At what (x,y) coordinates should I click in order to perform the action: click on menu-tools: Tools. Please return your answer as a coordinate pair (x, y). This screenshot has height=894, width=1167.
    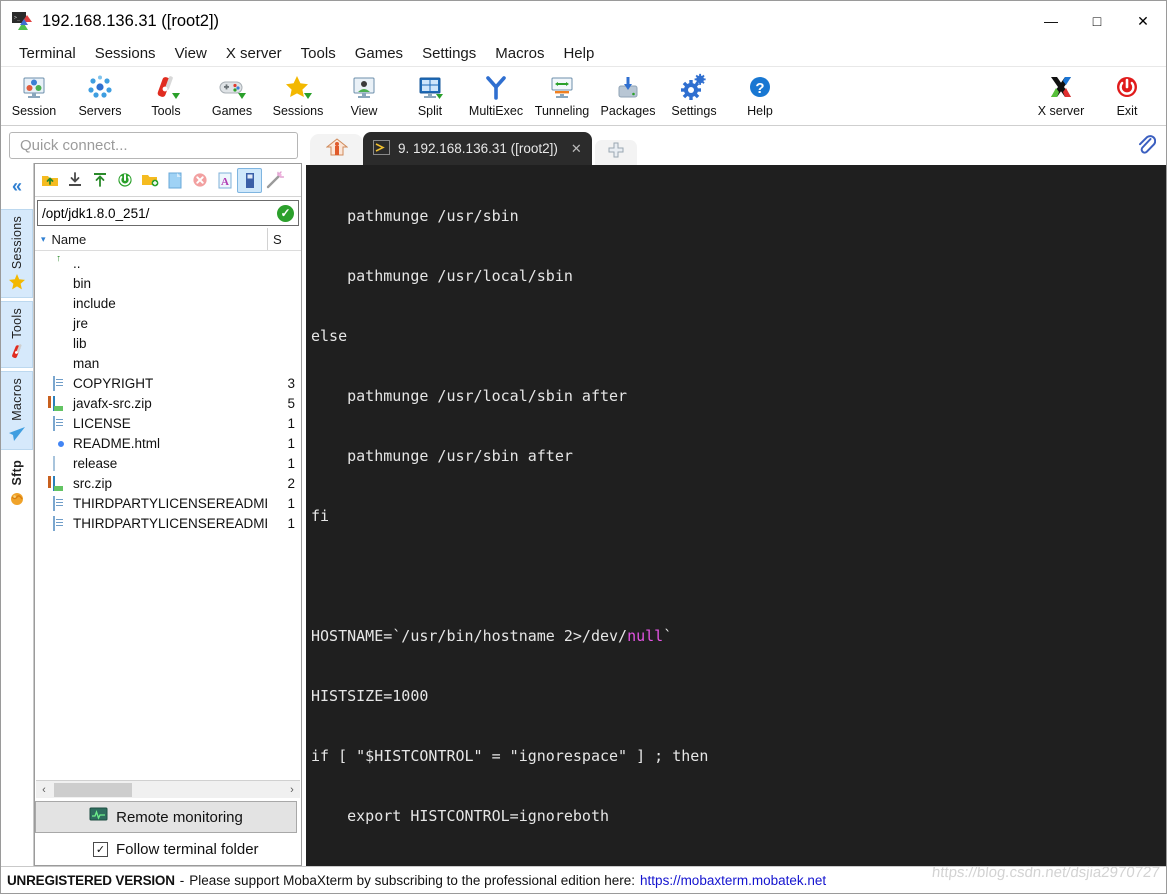
    Looking at the image, I should click on (318, 53).